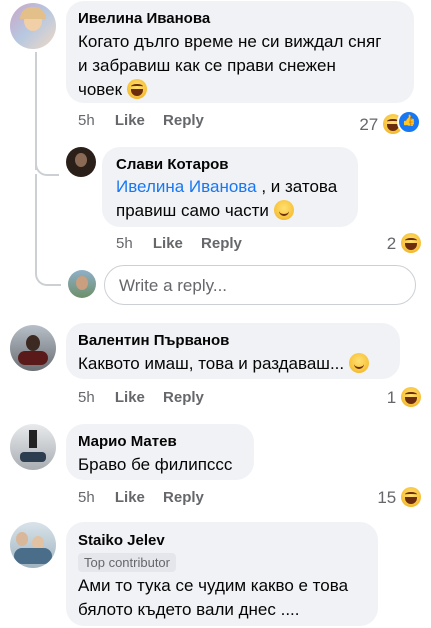 The width and height of the screenshot is (431, 628). What do you see at coordinates (121, 540) in the screenshot?
I see `comment-author: Staiko Jelev` at bounding box center [121, 540].